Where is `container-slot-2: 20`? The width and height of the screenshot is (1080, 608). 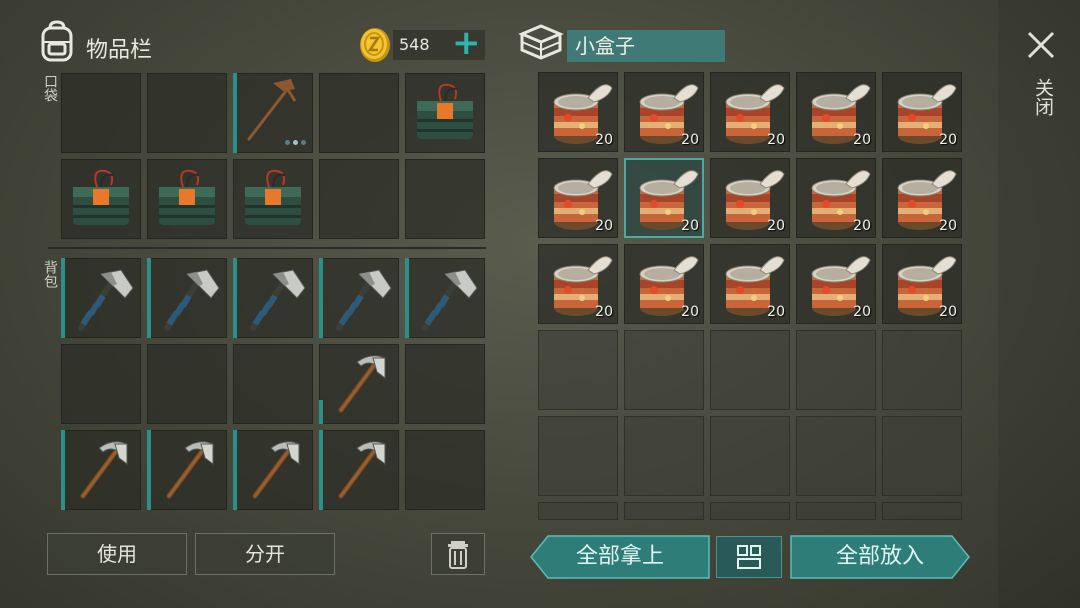 container-slot-2: 20 is located at coordinates (664, 112).